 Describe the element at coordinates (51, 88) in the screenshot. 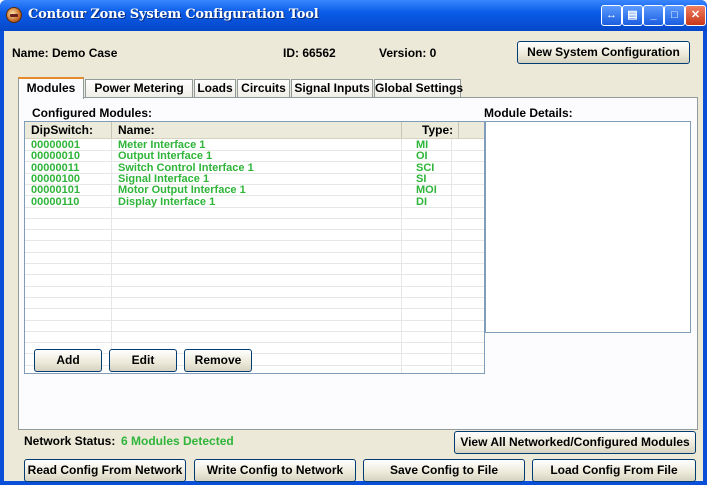

I see `tab-modules: Modules` at that location.